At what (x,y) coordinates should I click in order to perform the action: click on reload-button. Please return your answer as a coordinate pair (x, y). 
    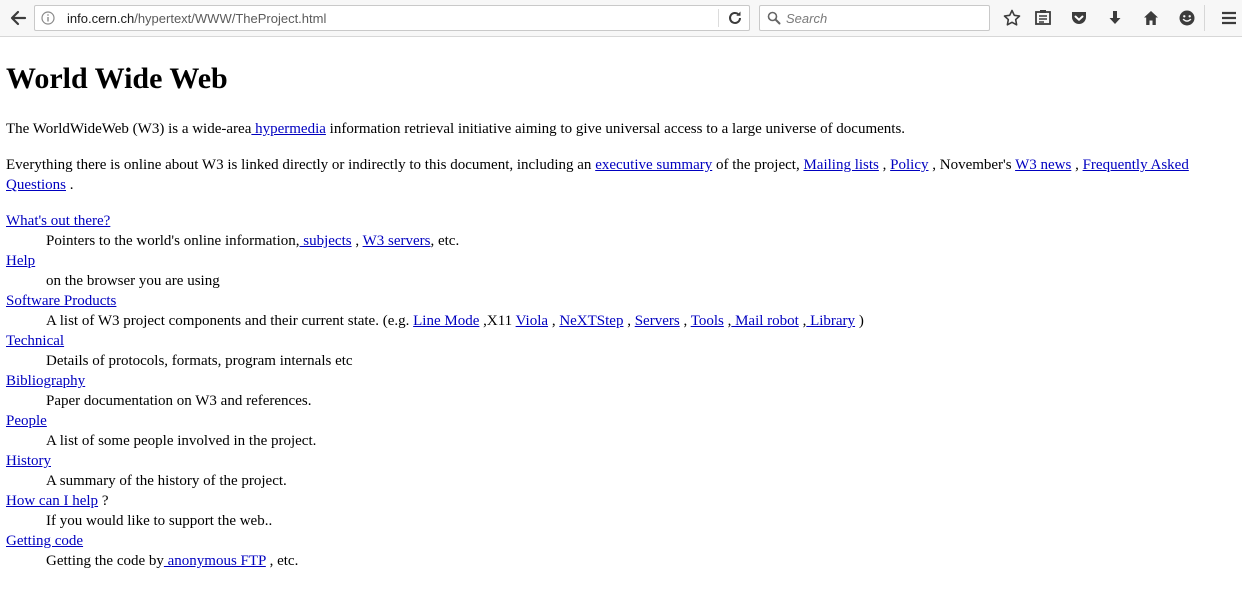
    Looking at the image, I should click on (735, 18).